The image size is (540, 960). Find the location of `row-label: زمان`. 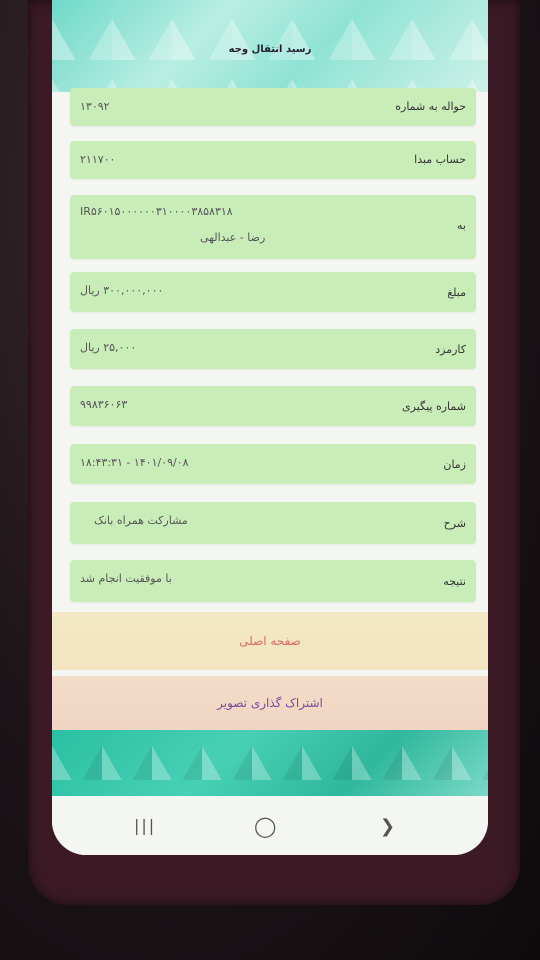

row-label: زمان is located at coordinates (454, 464).